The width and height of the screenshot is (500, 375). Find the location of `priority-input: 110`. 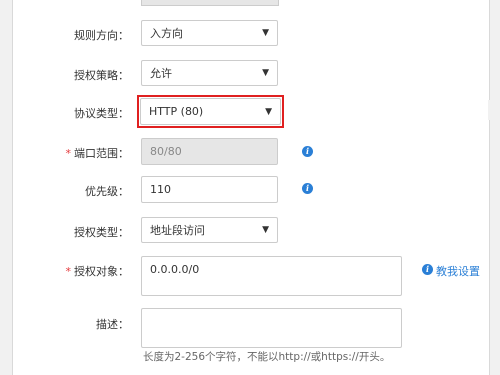

priority-input: 110 is located at coordinates (209, 189).